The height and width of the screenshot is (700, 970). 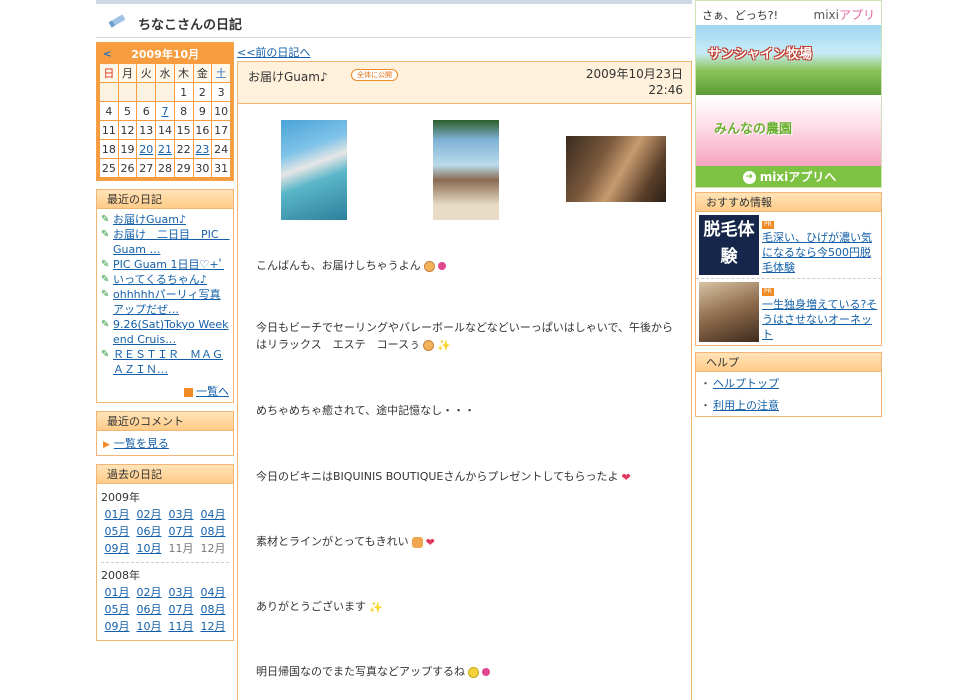 I want to click on calendar-day: 31, so click(x=221, y=168).